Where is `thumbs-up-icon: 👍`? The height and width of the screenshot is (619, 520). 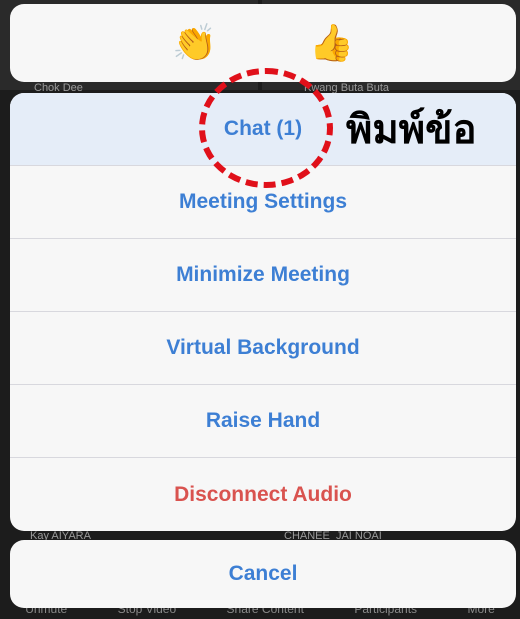 thumbs-up-icon: 👍 is located at coordinates (331, 43).